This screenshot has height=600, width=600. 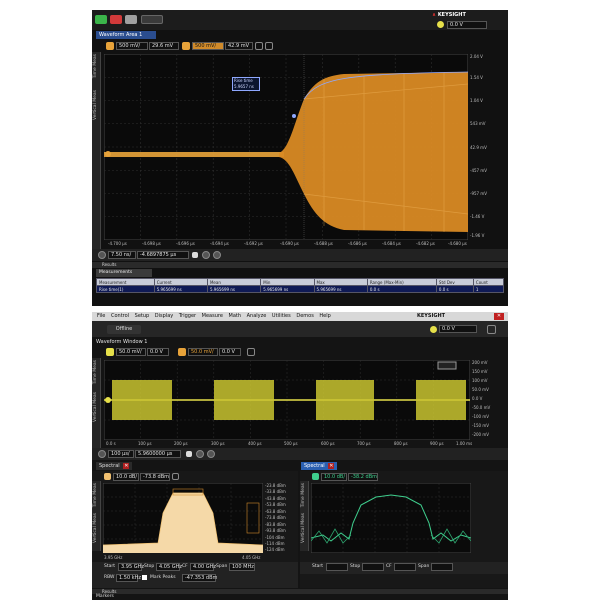 What do you see at coordinates (334, 477) in the screenshot?
I see `spec2-scale: 10.0 dB/` at bounding box center [334, 477].